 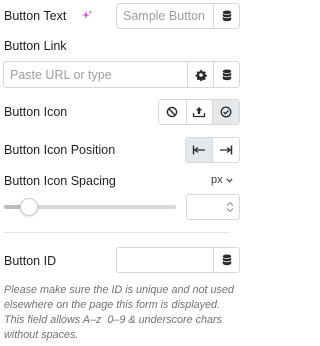 I want to click on position-option-start, so click(x=199, y=150).